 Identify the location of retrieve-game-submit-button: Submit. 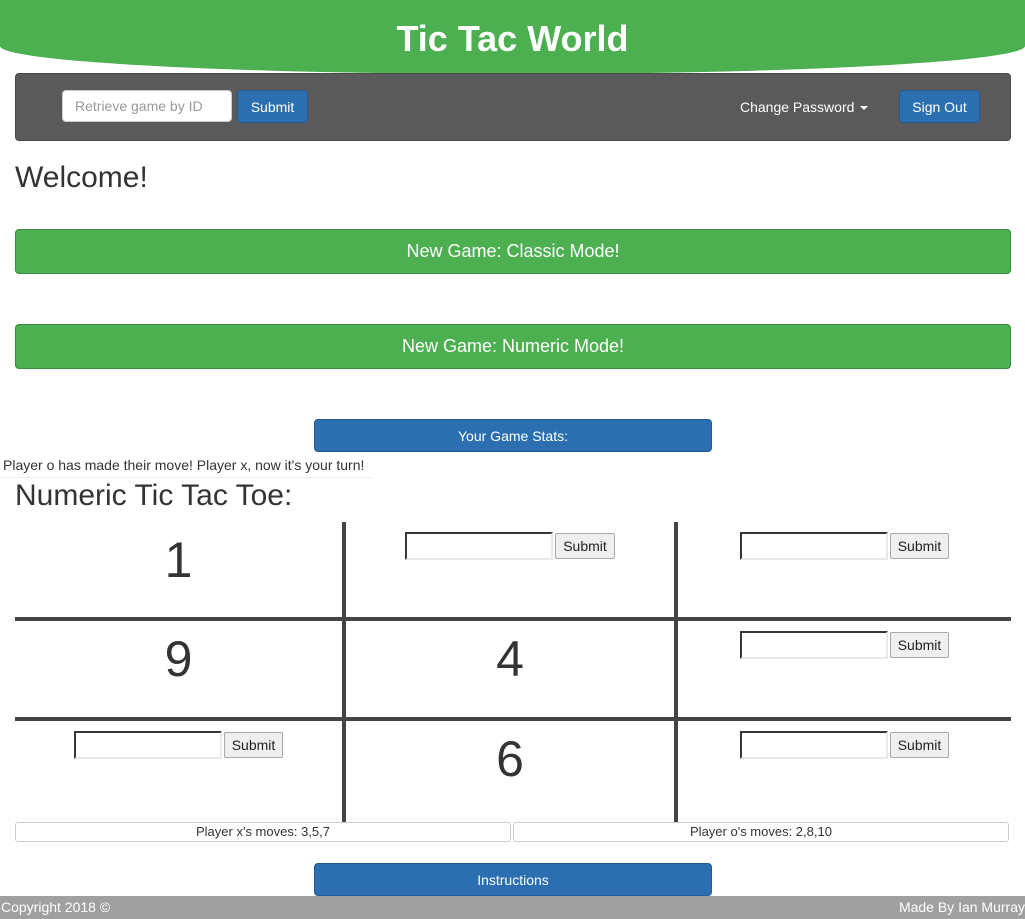
(272, 106).